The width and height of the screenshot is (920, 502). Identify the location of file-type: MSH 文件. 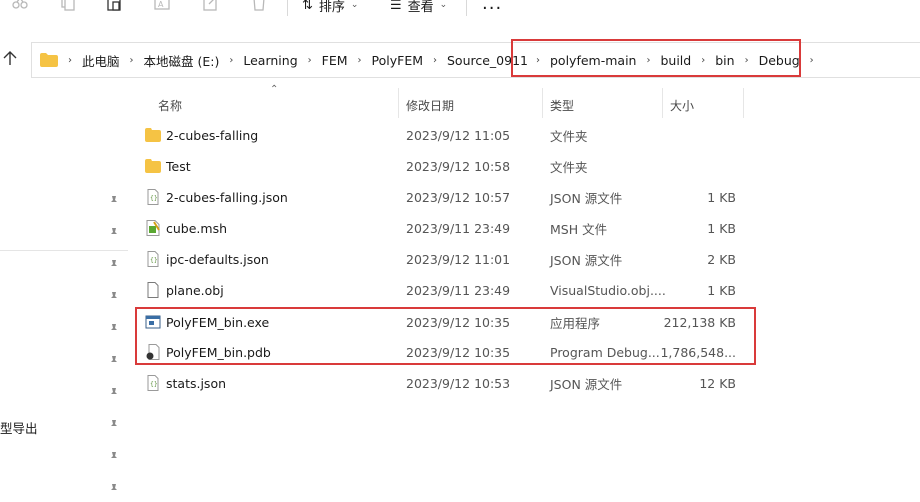
(579, 229).